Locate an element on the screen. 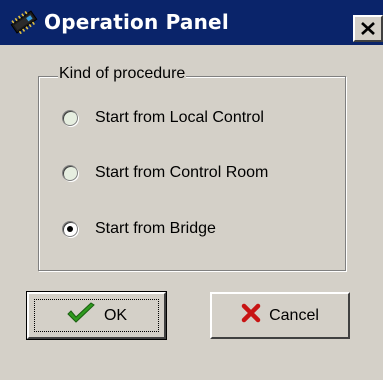 This screenshot has height=380, width=383. title-bar: Operation Panel is located at coordinates (191, 22).